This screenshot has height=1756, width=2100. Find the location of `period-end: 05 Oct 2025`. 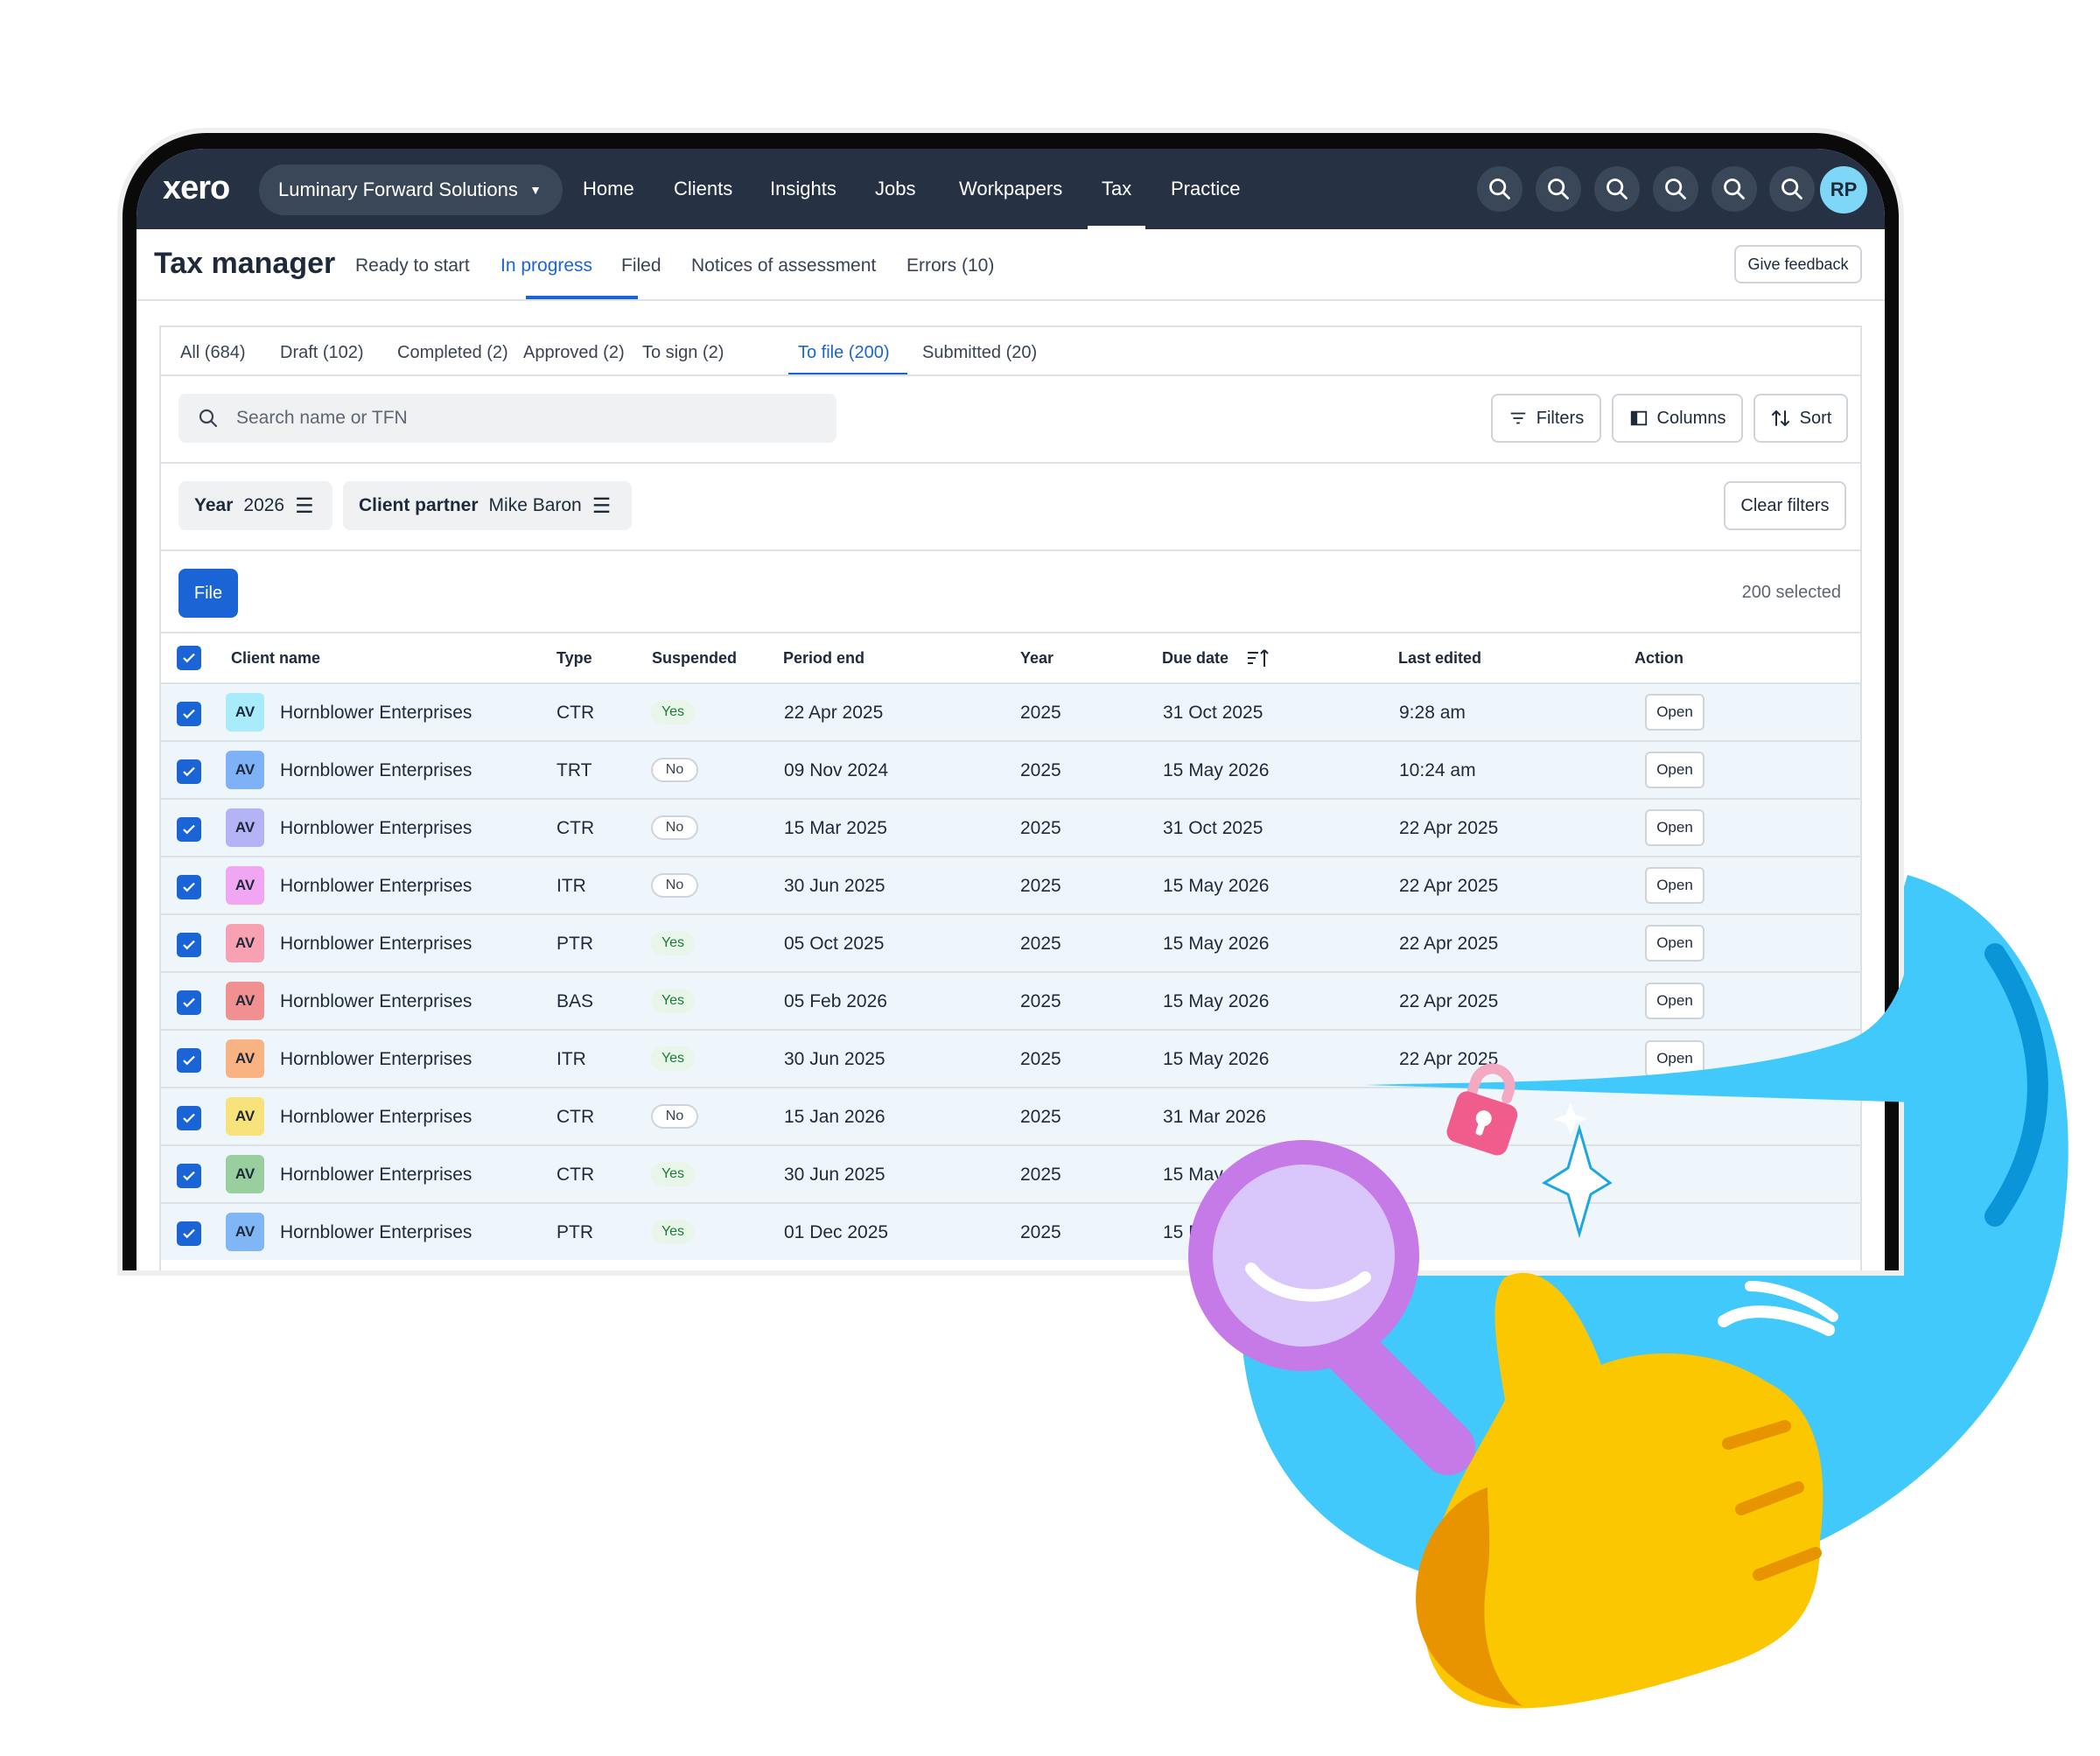

period-end: 05 Oct 2025 is located at coordinates (834, 944).